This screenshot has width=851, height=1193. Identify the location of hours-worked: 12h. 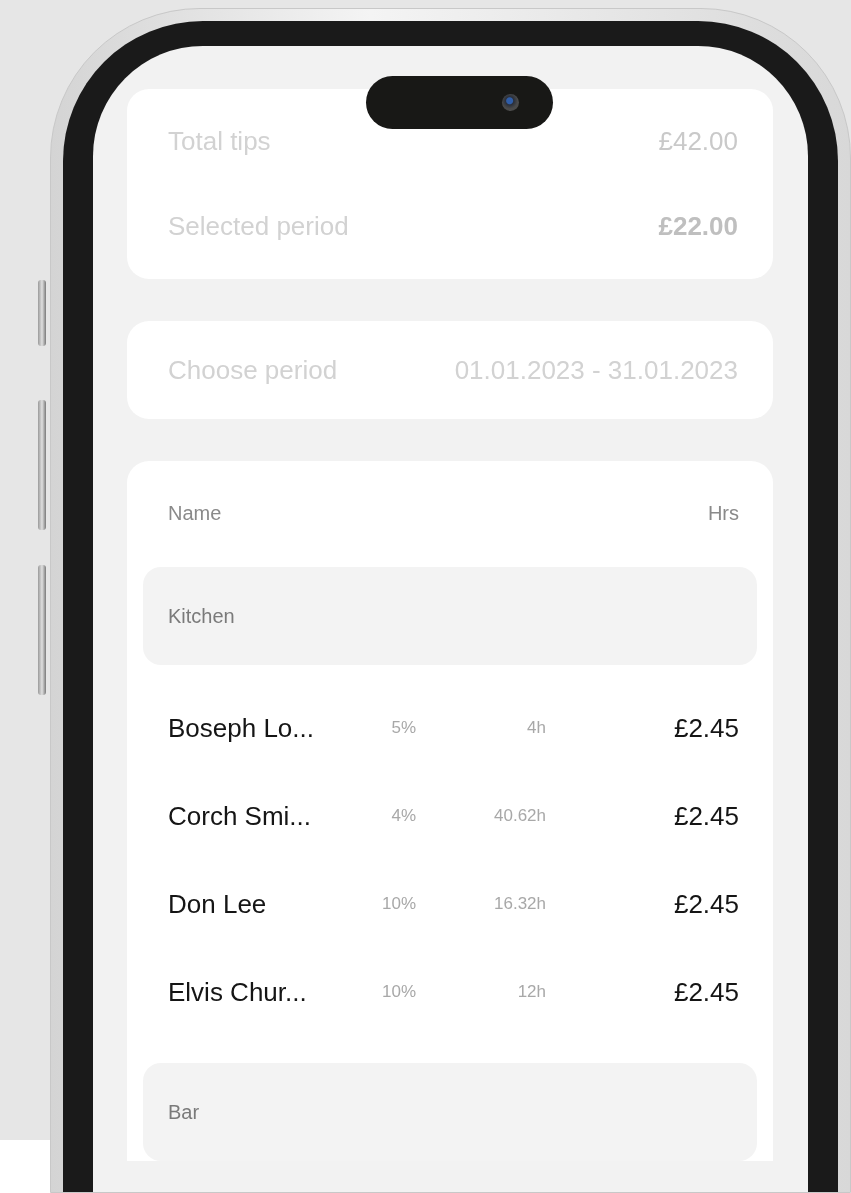
(531, 992).